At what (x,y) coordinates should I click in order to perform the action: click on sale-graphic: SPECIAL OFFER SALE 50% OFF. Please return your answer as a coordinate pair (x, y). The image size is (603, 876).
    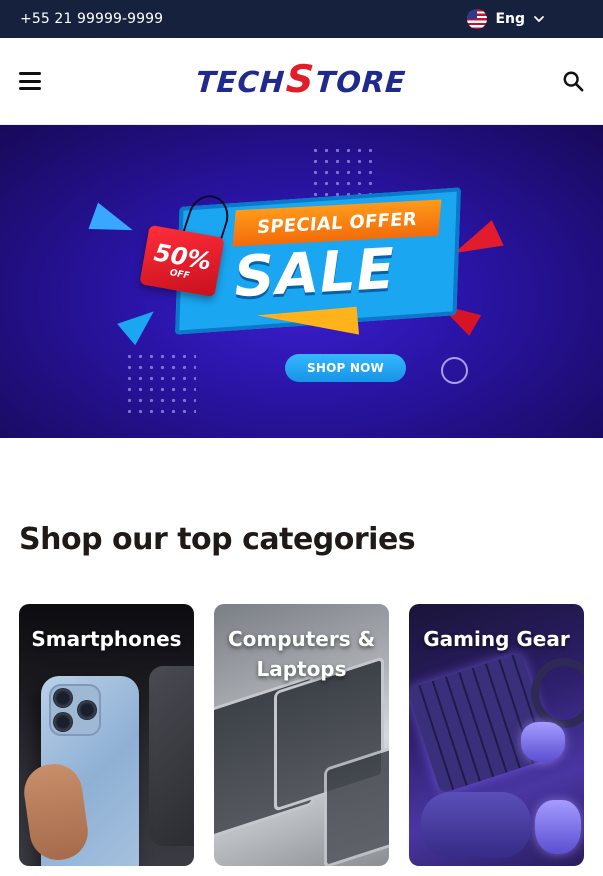
    Looking at the image, I should click on (303, 267).